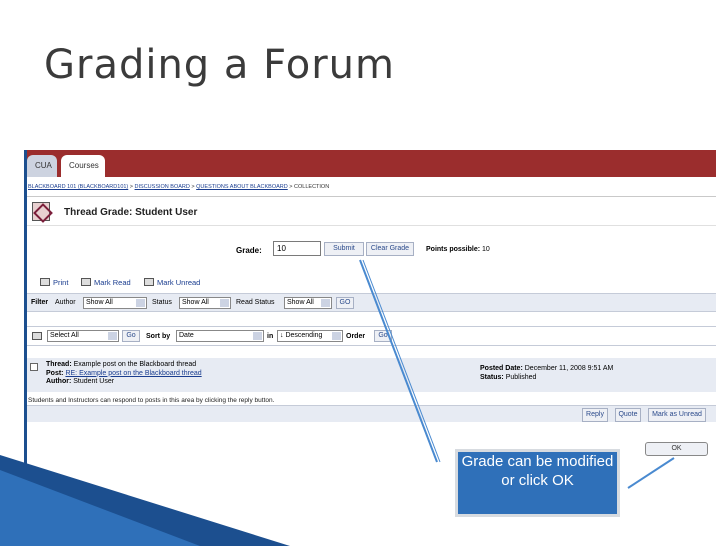 This screenshot has height=546, width=728. Describe the element at coordinates (537, 483) in the screenshot. I see `callout-box: Grade can be modified or click OK` at that location.